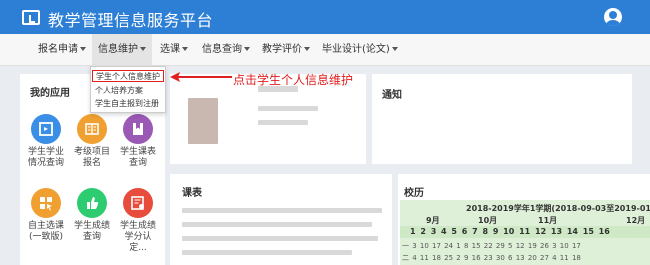 This screenshot has width=650, height=265. I want to click on app-tile-grade-query: 学生成绩查询, so click(92, 215).